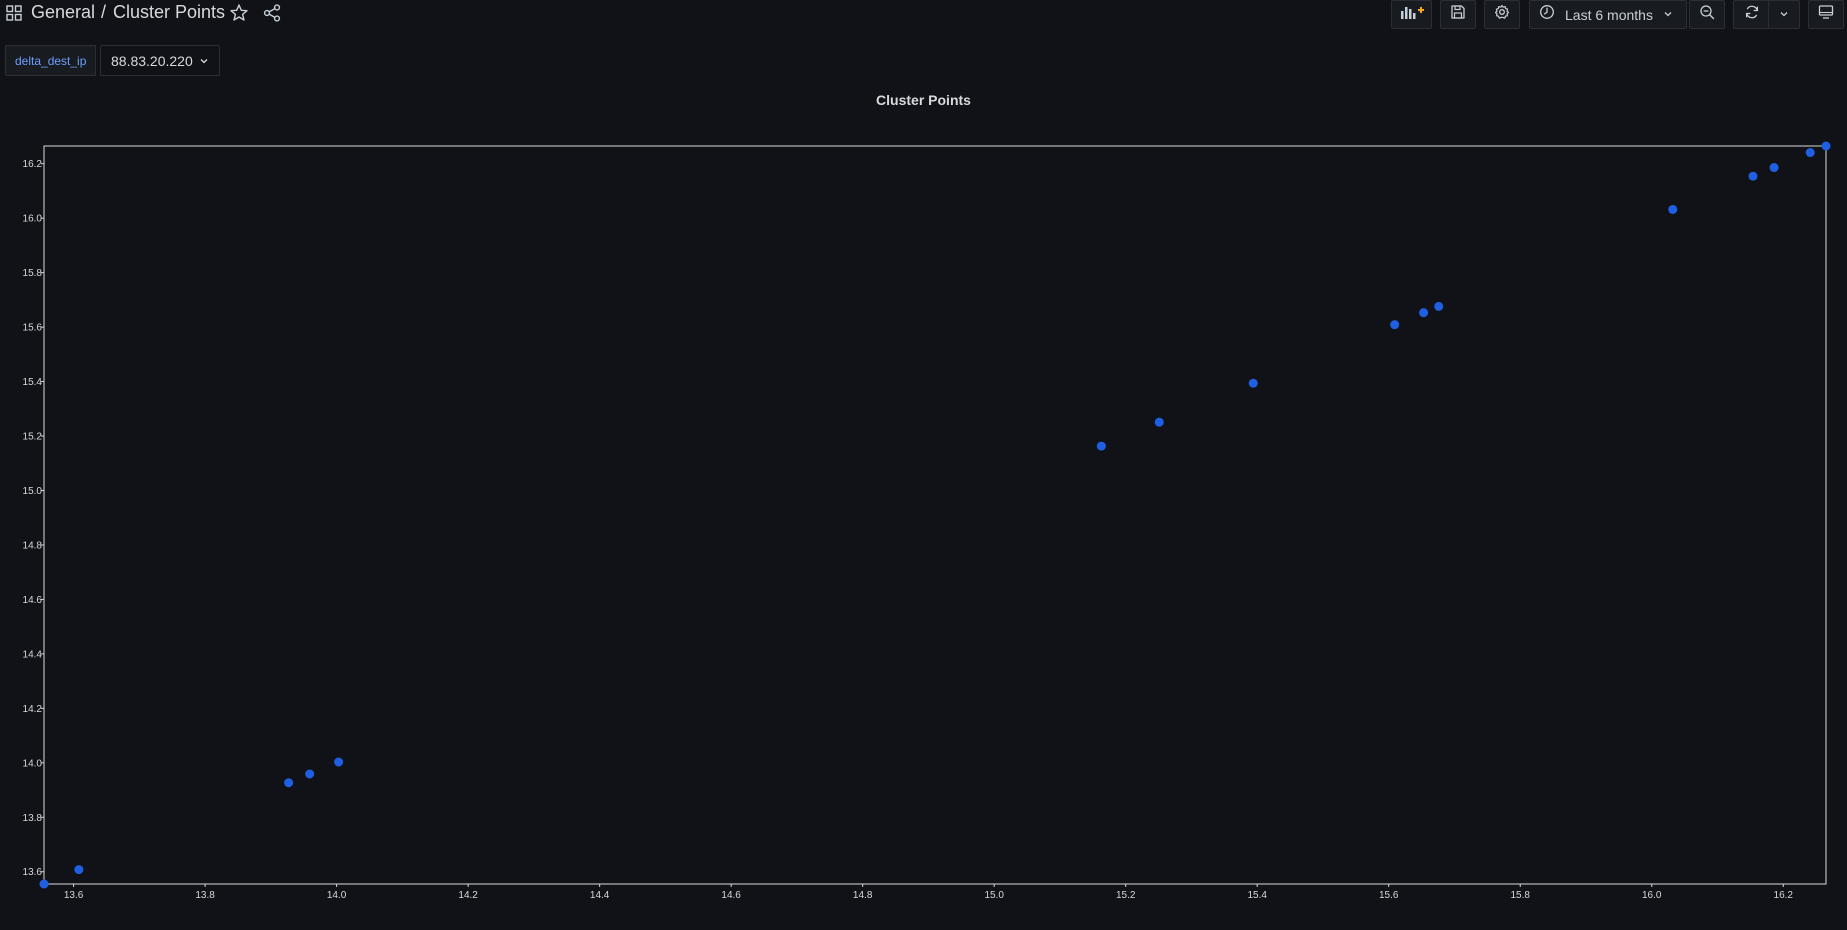 Image resolution: width=1847 pixels, height=930 pixels. Describe the element at coordinates (33, 328) in the screenshot. I see `y-tick-label: 15.6` at that location.